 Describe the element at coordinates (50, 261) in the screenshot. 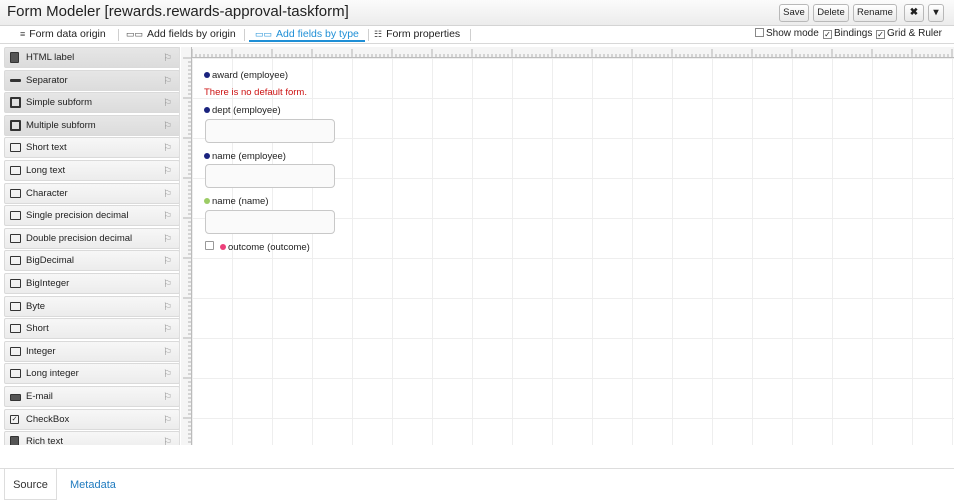

I see `palette-item-label: BigDecimal` at that location.